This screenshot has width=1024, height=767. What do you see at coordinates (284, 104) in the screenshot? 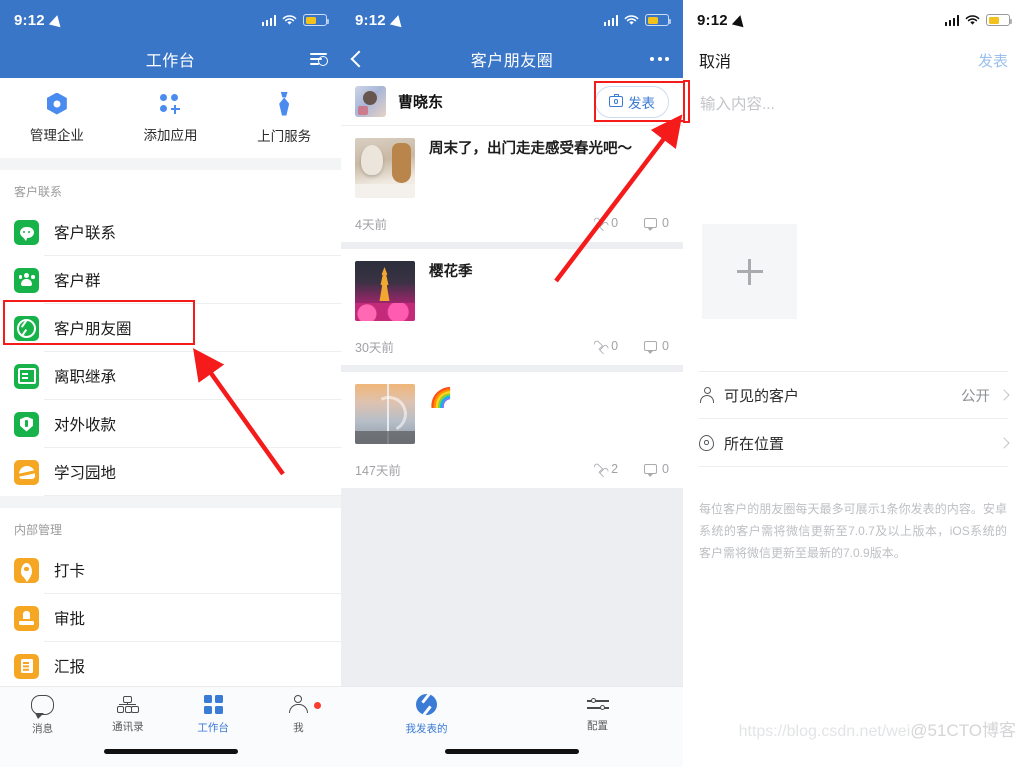
I see `tie-icon` at bounding box center [284, 104].